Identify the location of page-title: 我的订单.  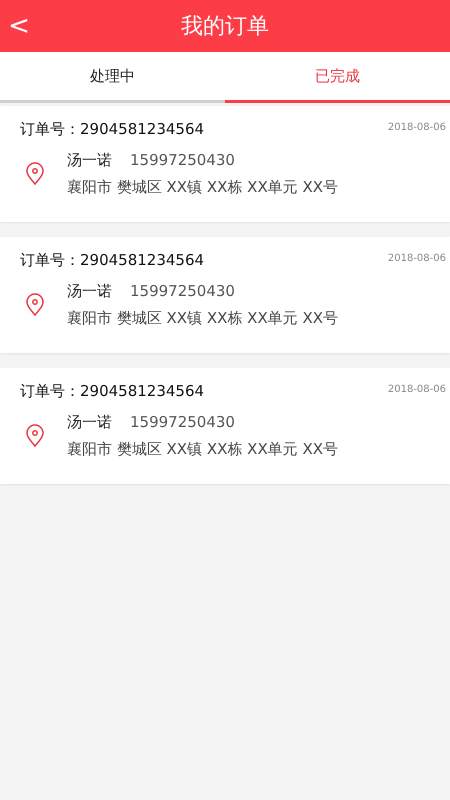
(225, 27).